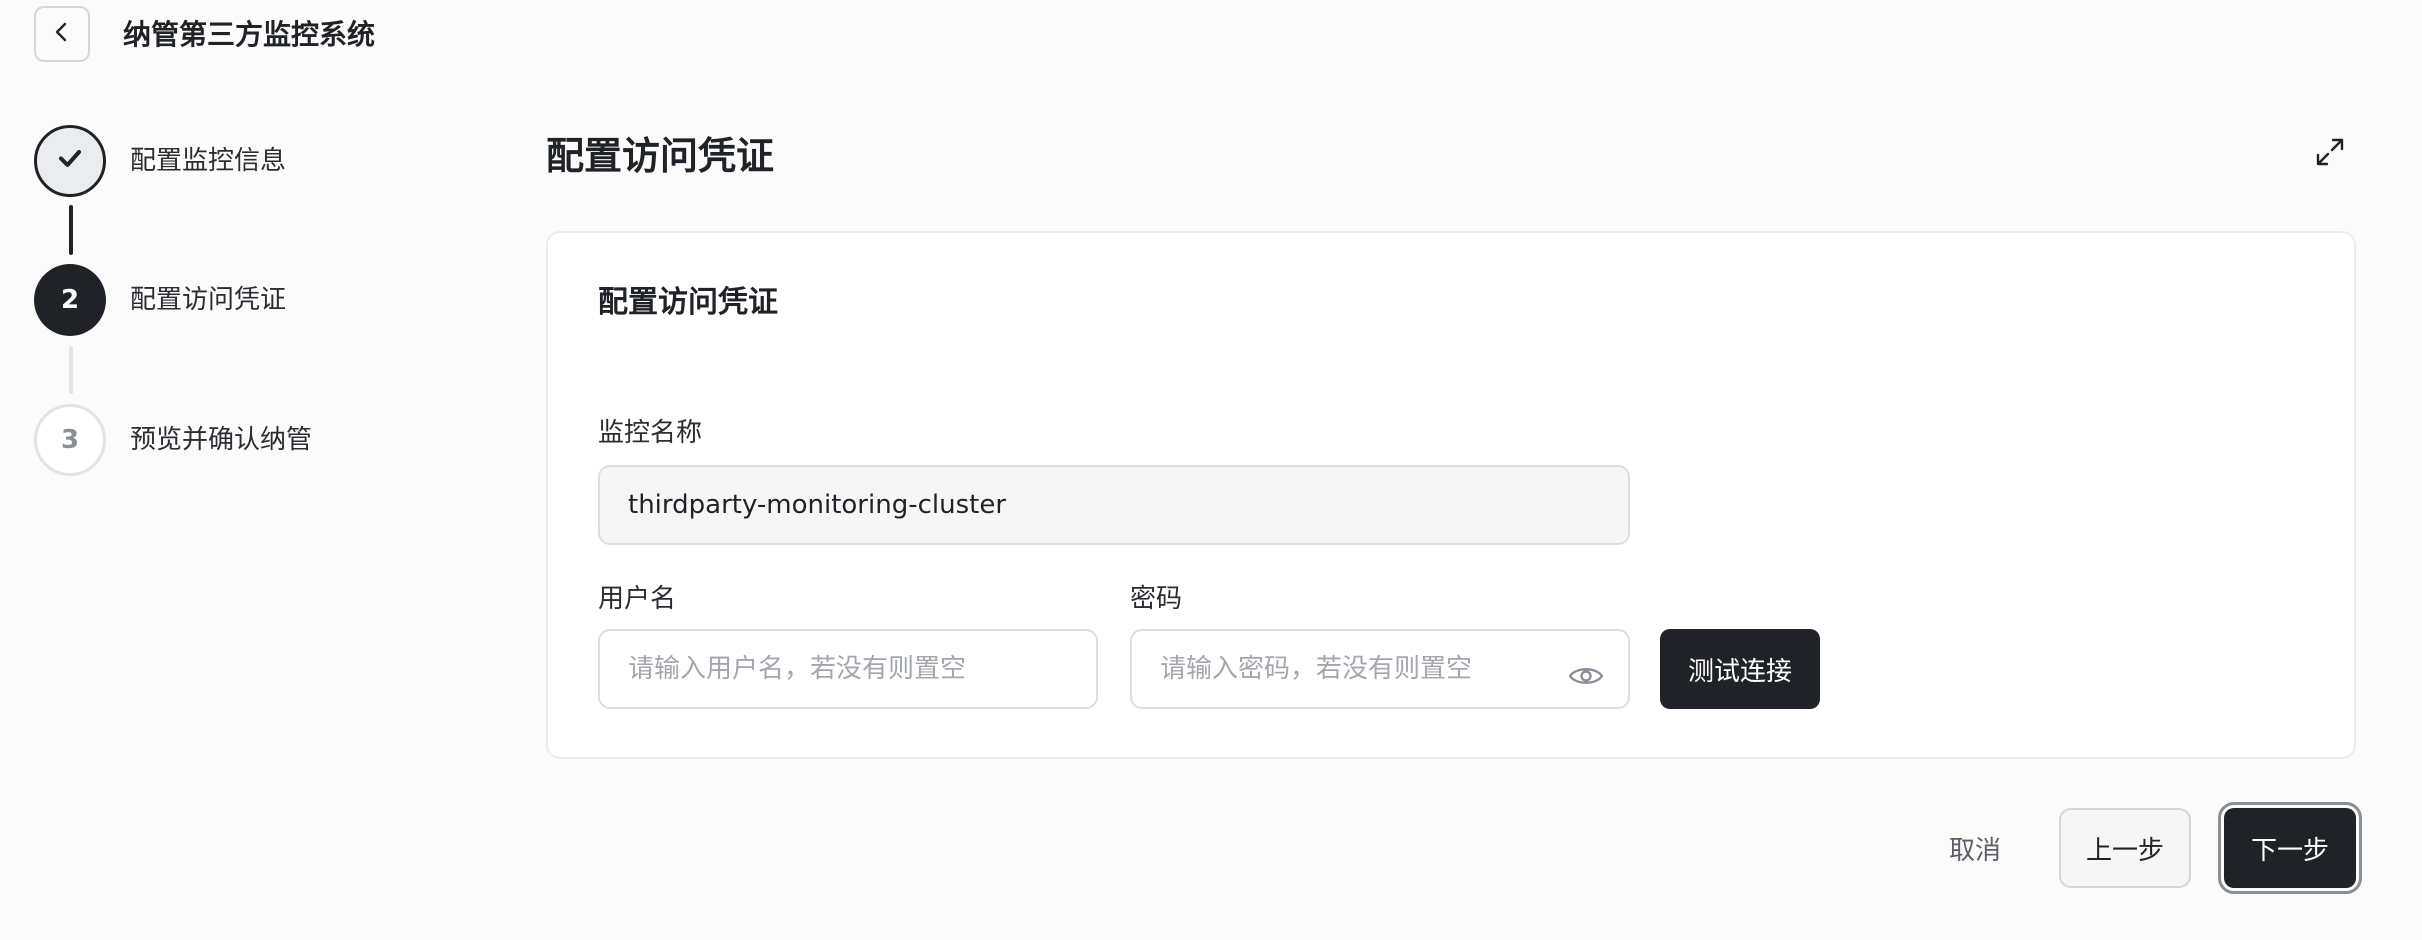  I want to click on step-1-label: 配置监控信息, so click(208, 161).